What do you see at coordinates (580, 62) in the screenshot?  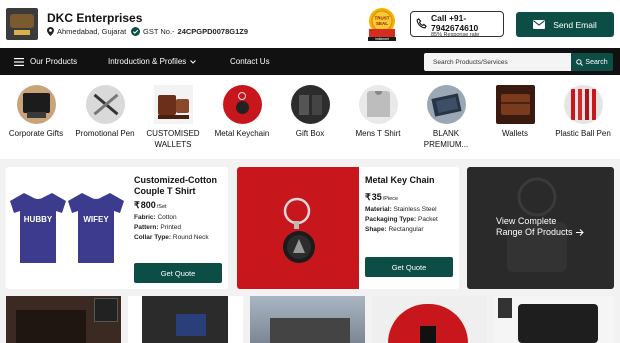 I see `search-icon` at bounding box center [580, 62].